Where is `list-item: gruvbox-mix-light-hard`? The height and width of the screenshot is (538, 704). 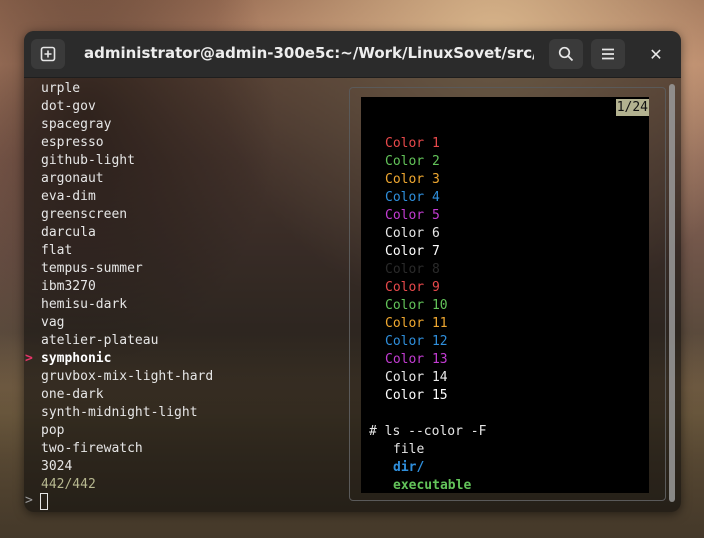 list-item: gruvbox-mix-light-hard is located at coordinates (127, 377).